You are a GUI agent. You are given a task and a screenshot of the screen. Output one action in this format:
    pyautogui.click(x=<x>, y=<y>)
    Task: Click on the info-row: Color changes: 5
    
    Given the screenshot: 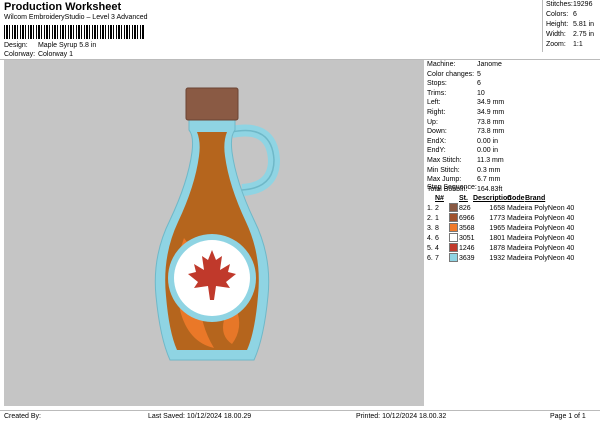 What is the action you would take?
    pyautogui.click(x=454, y=74)
    